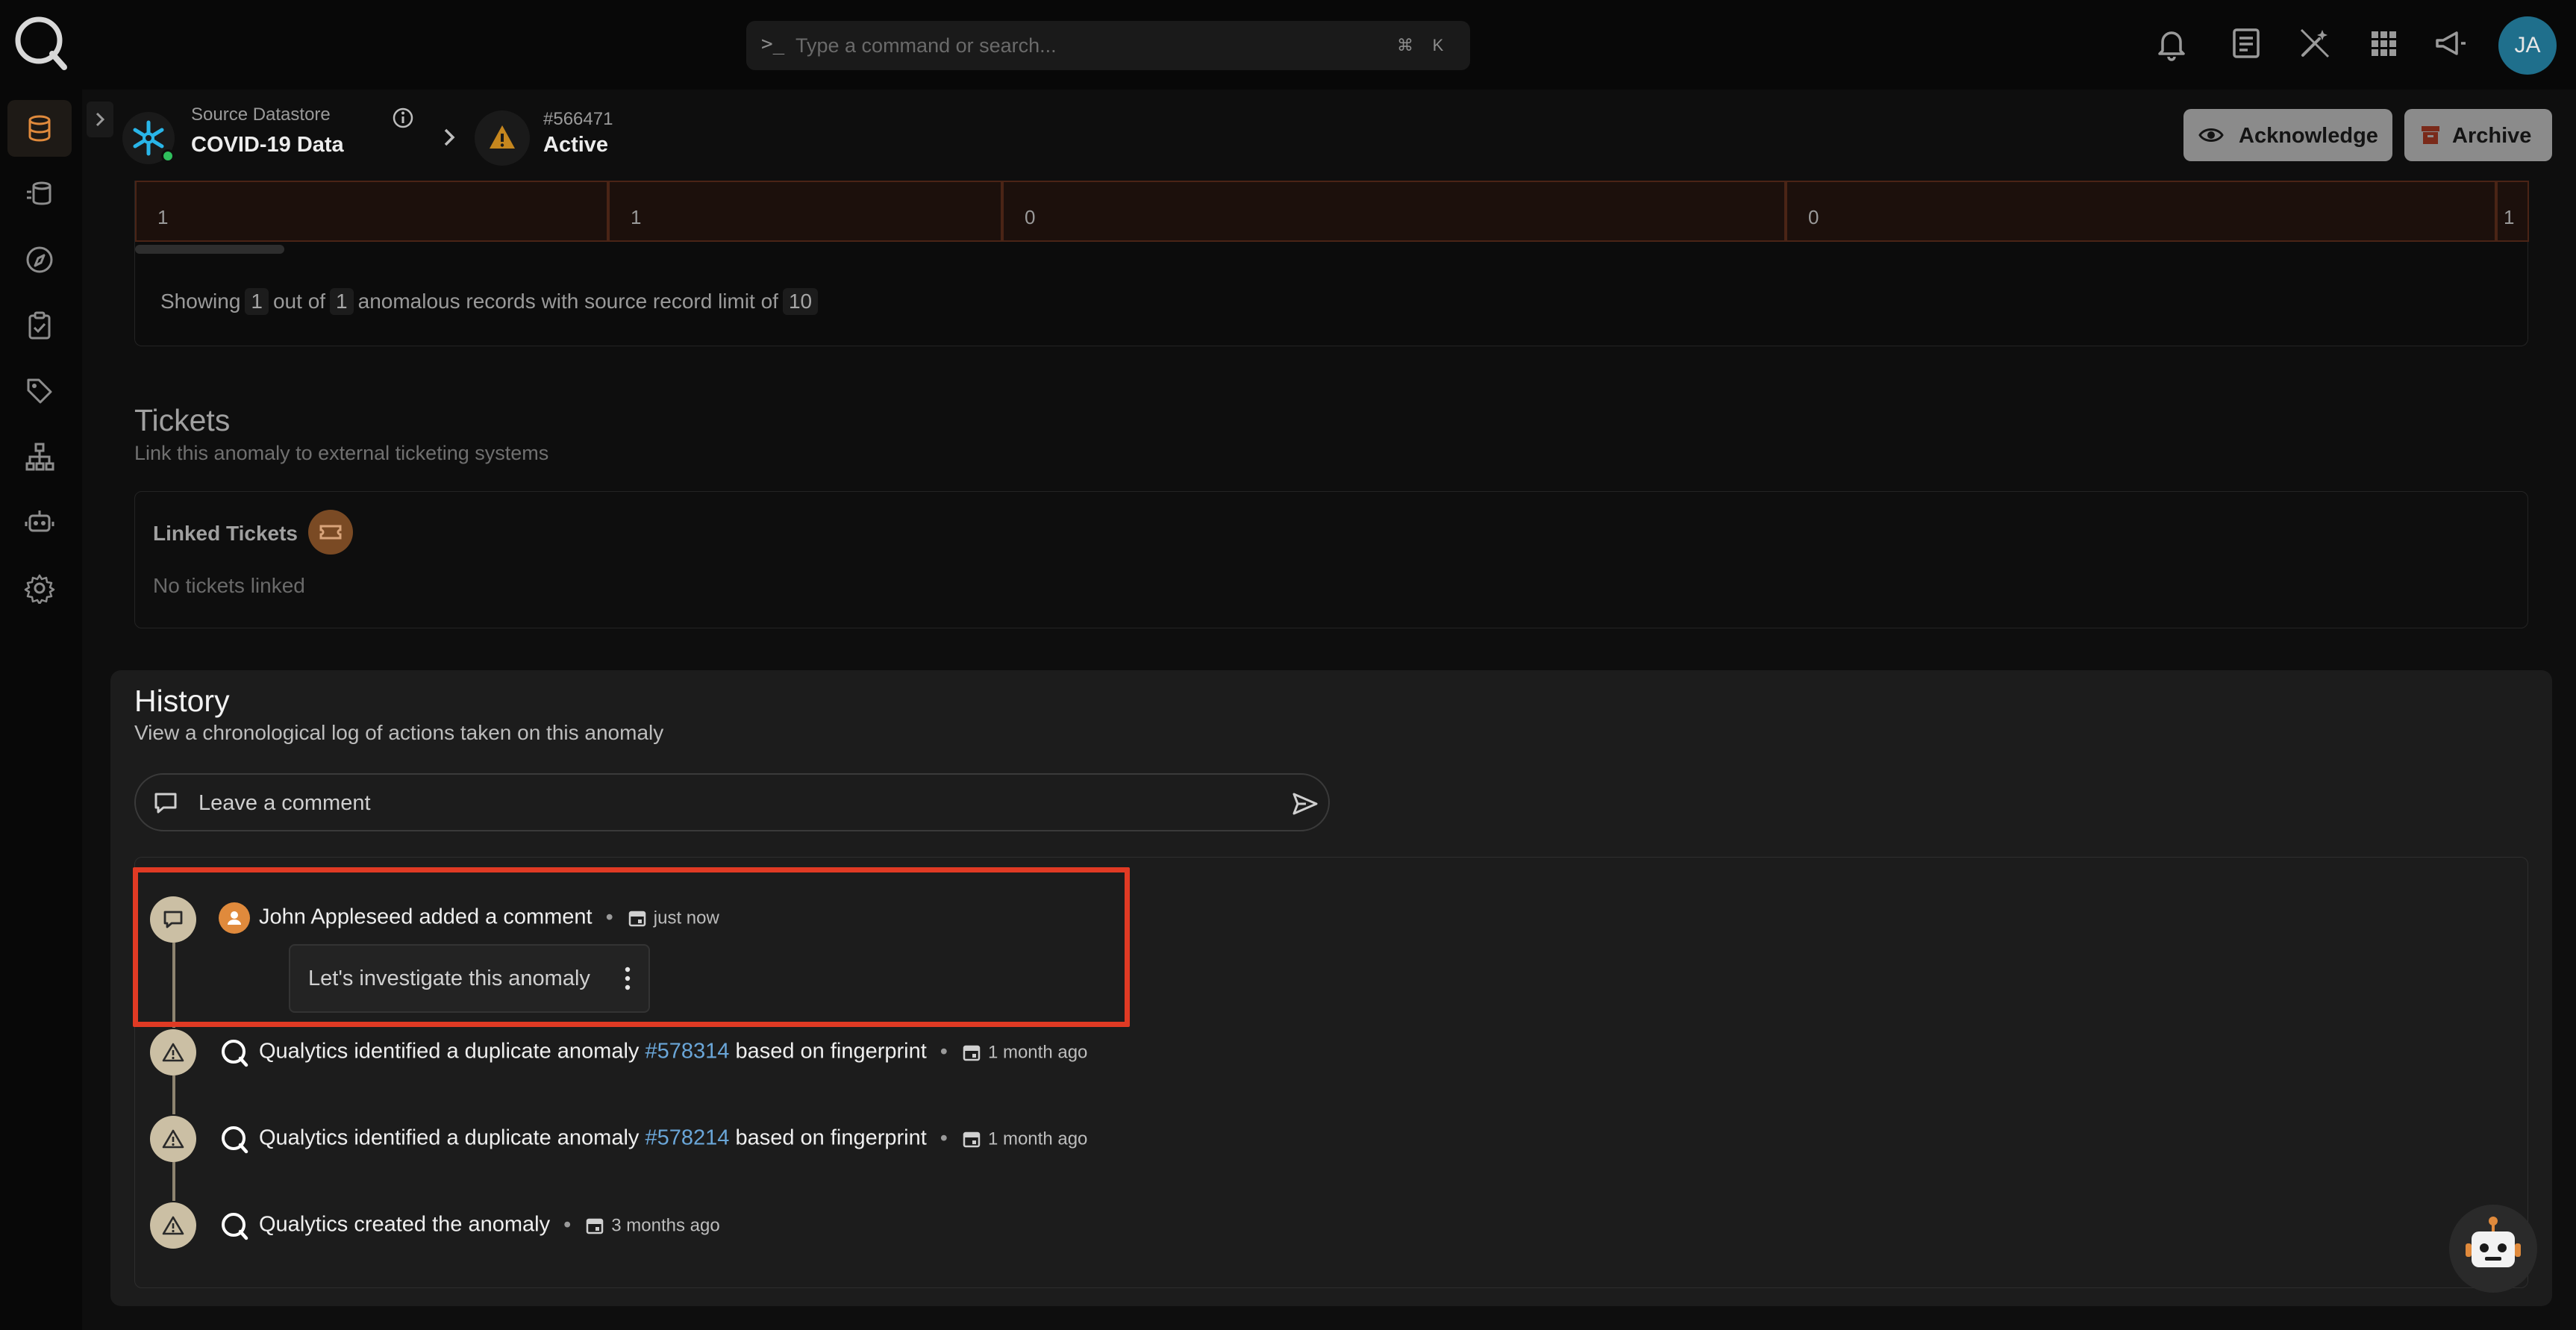 This screenshot has width=2576, height=1330. What do you see at coordinates (2211, 135) in the screenshot?
I see `eye-icon` at bounding box center [2211, 135].